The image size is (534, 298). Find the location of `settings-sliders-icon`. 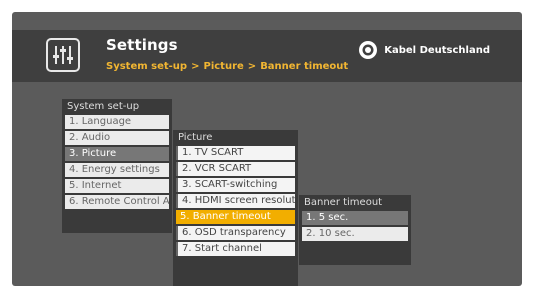

settings-sliders-icon is located at coordinates (63, 55).